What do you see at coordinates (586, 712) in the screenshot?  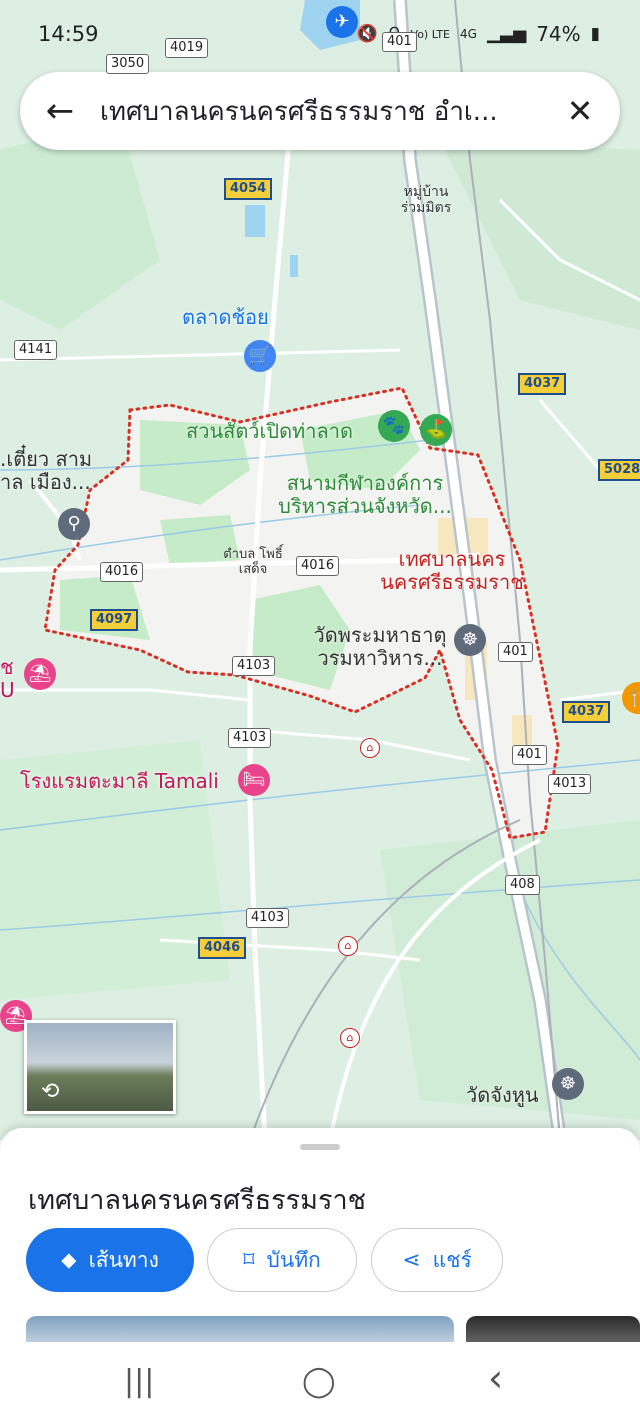 I see `route-shield-4037-south: 4037` at bounding box center [586, 712].